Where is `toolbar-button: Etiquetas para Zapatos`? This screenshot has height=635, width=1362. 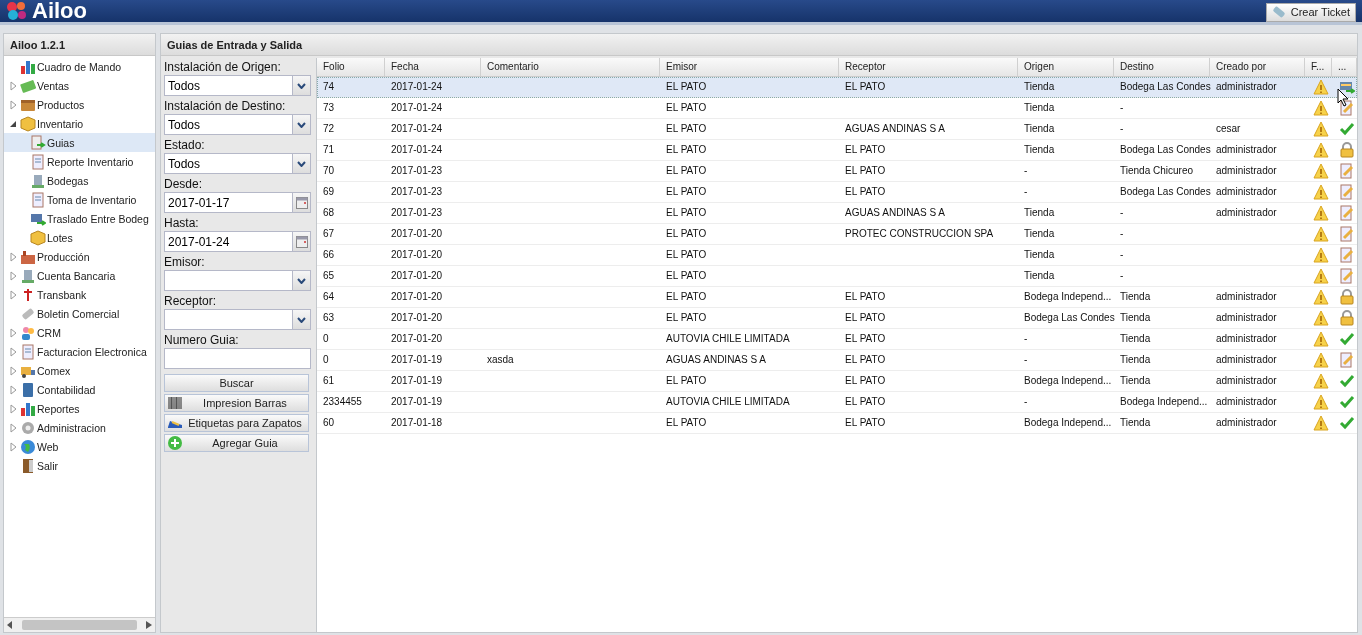
toolbar-button: Etiquetas para Zapatos is located at coordinates (236, 423).